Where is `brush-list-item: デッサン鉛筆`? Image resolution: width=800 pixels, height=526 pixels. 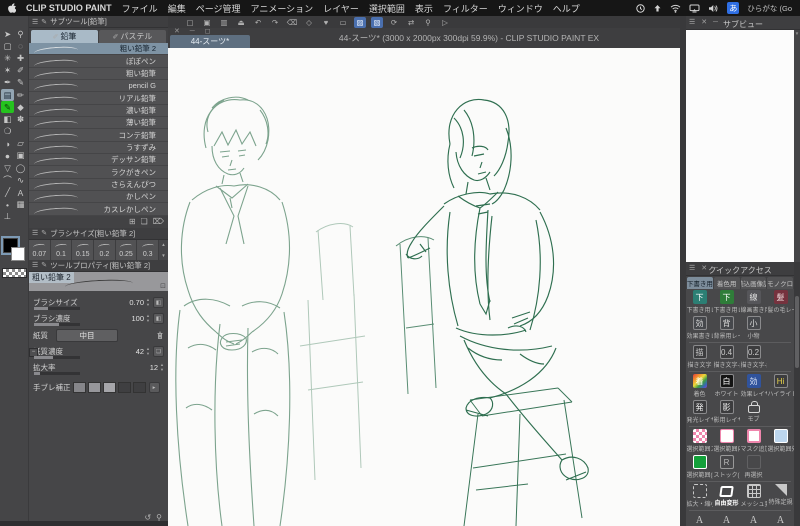
brush-list-item: デッサン鉛筆 is located at coordinates (98, 160).